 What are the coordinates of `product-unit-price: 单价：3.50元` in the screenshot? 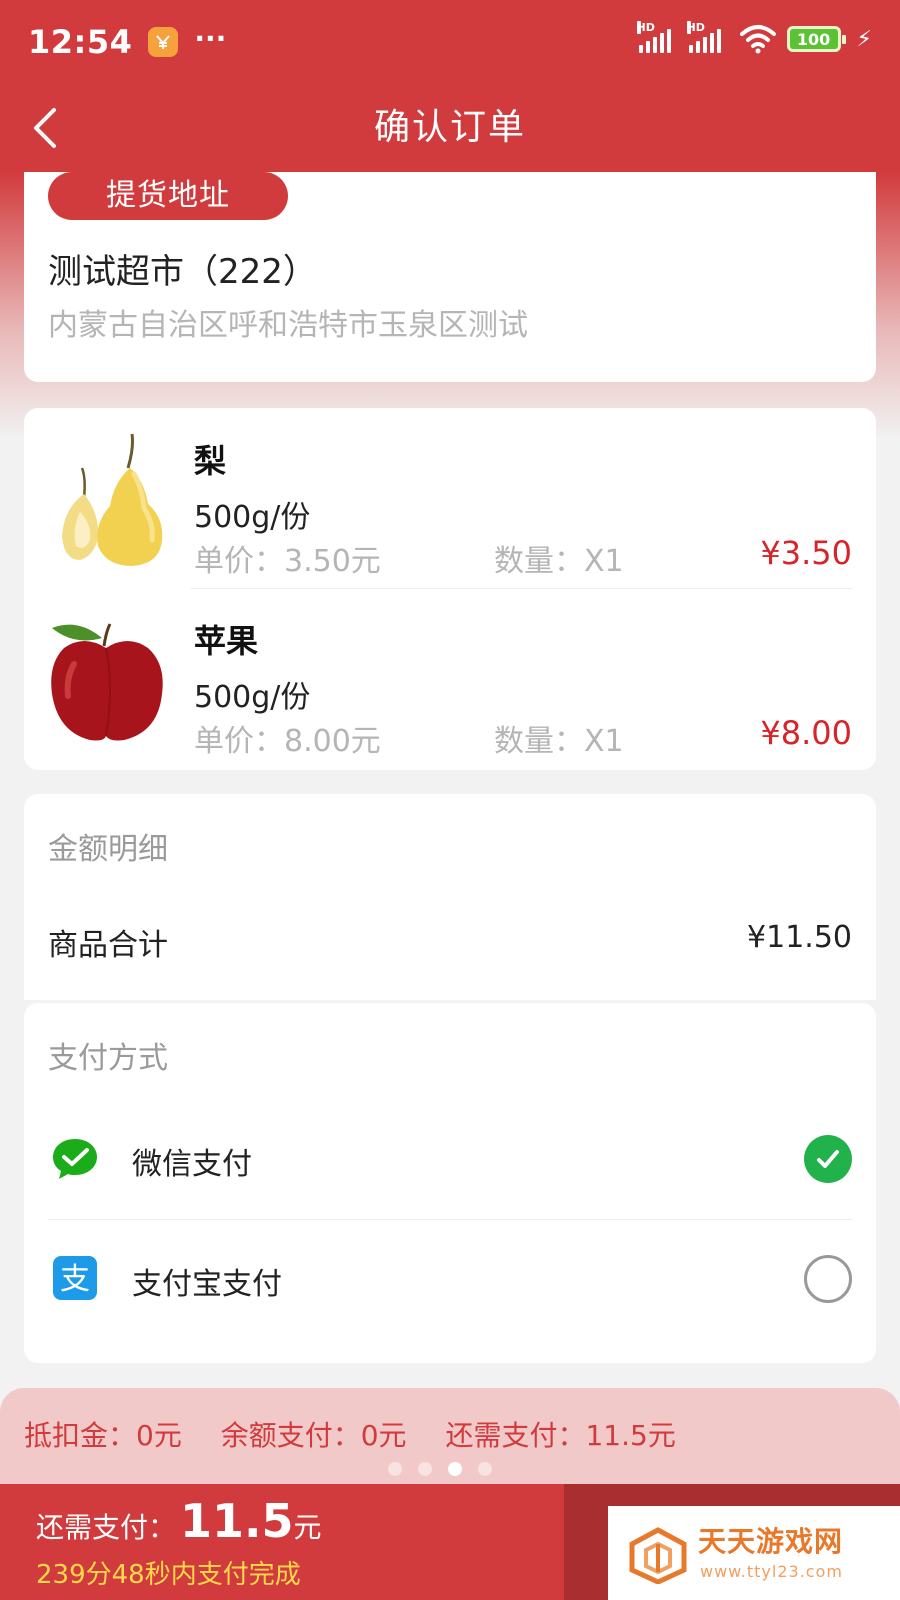 It's located at (287, 561).